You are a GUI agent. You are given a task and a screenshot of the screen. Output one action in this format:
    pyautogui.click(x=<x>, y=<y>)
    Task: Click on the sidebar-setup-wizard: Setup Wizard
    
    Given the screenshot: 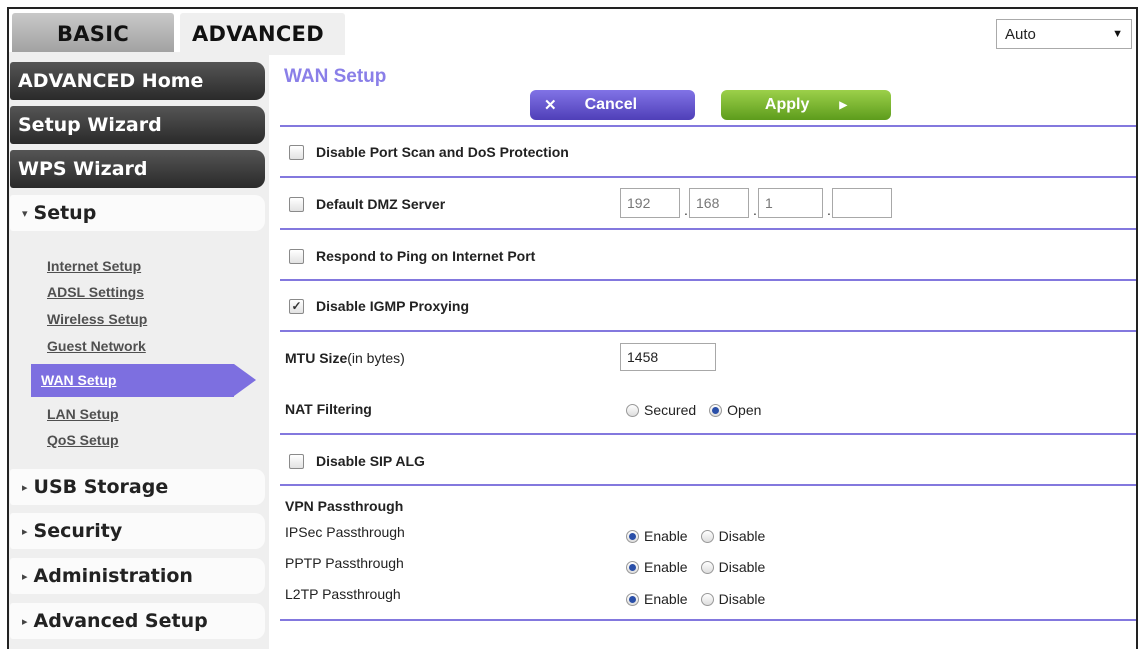 What is the action you would take?
    pyautogui.click(x=137, y=125)
    